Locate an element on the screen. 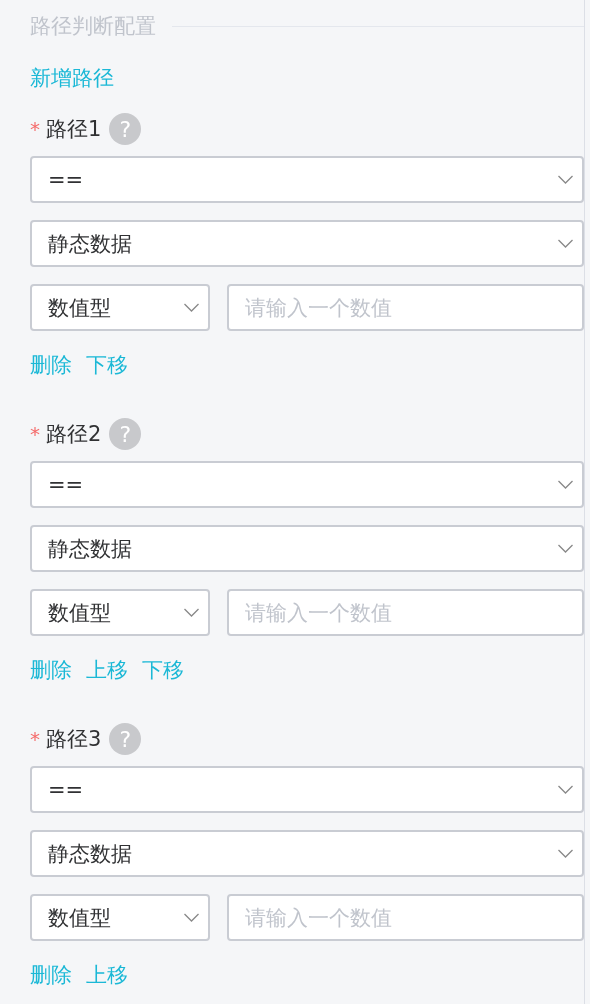 The width and height of the screenshot is (590, 1004). add-path-link: 新增路径 is located at coordinates (72, 78).